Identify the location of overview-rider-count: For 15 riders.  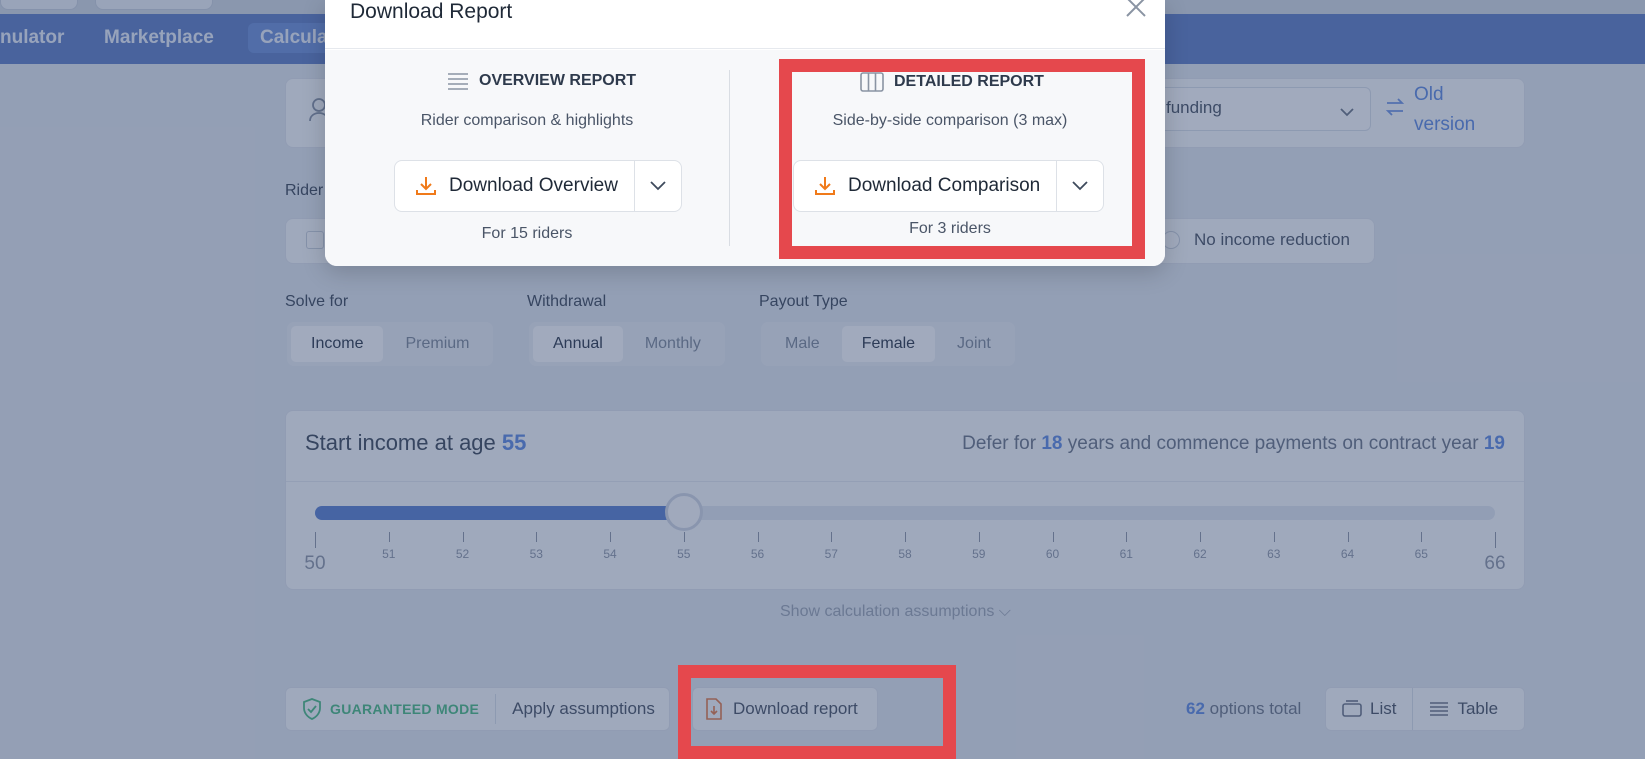
(527, 233).